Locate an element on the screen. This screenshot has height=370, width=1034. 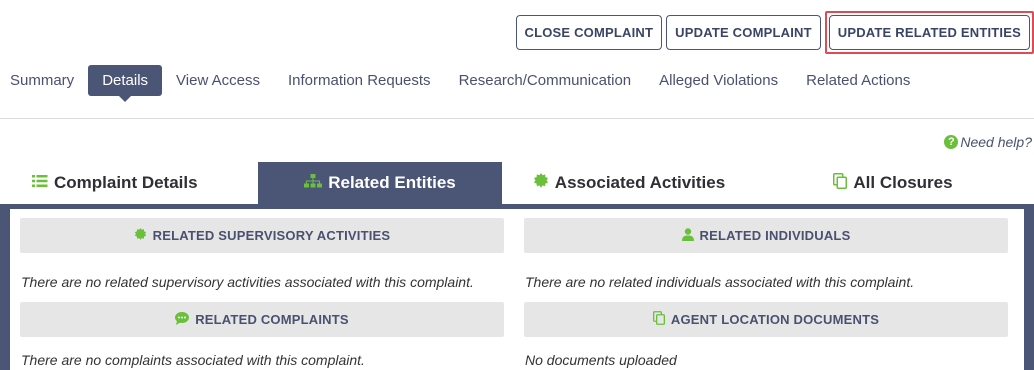
update-related-entities-button: UPDATE RELATED ENTITIES is located at coordinates (929, 32).